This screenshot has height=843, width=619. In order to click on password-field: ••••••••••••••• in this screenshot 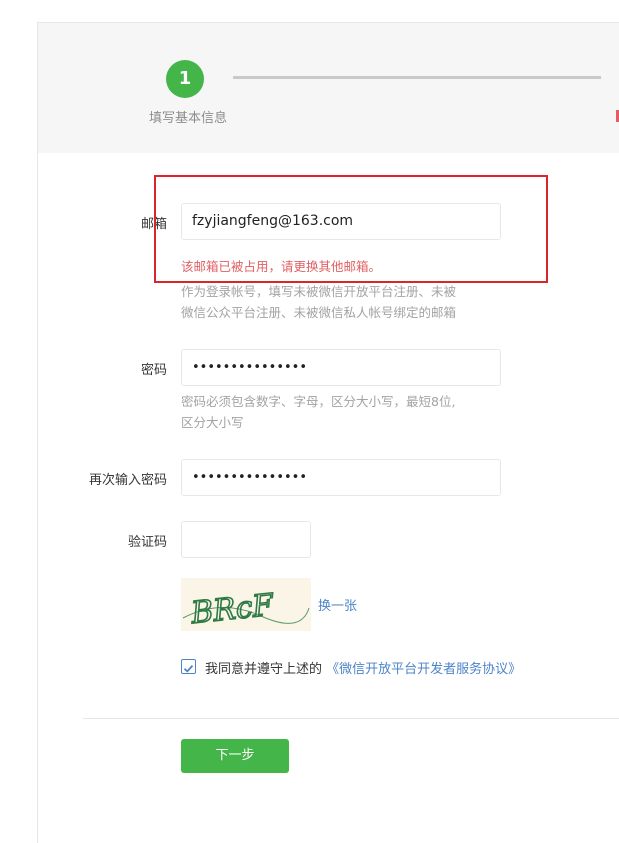, I will do `click(341, 367)`.